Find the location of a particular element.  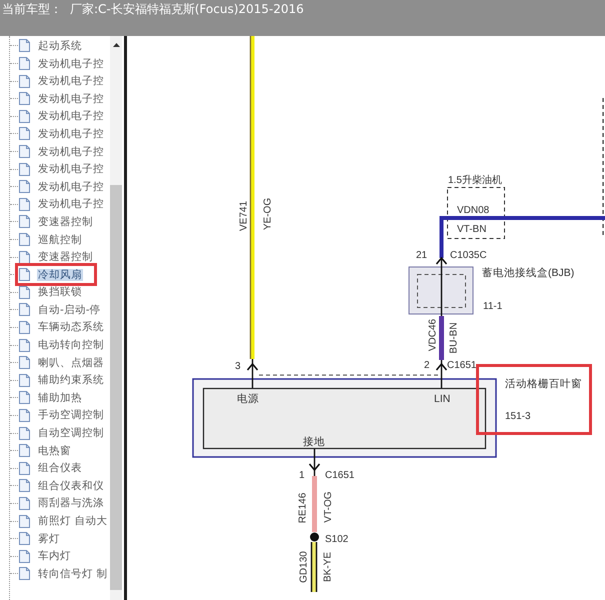

tree-item: 起动系统 is located at coordinates (60, 46).